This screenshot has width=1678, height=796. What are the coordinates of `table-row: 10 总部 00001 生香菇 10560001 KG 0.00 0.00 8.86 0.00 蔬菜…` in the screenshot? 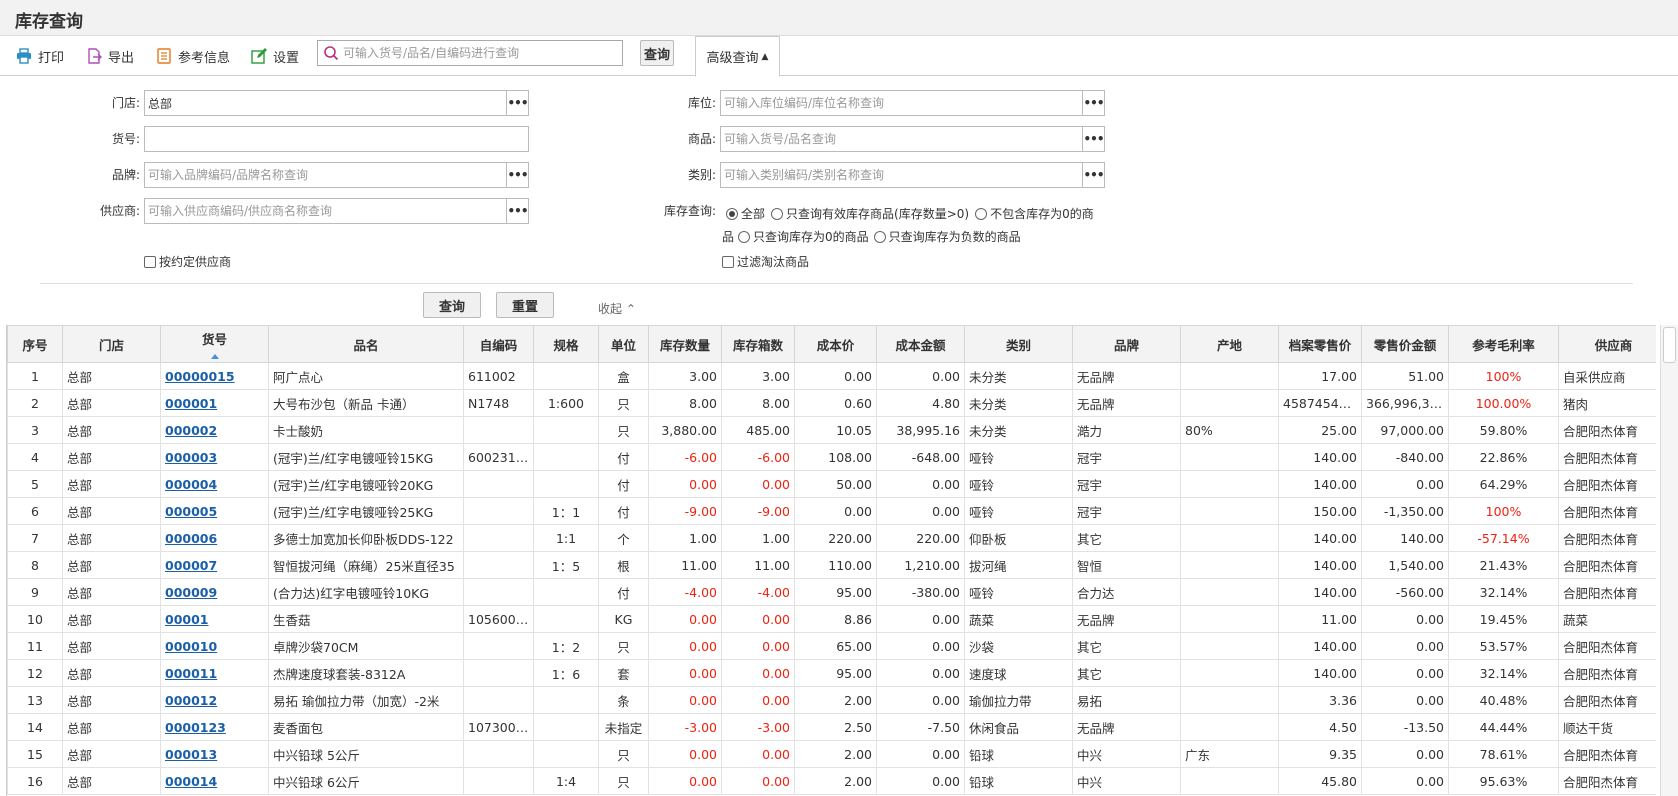 It's located at (831, 619).